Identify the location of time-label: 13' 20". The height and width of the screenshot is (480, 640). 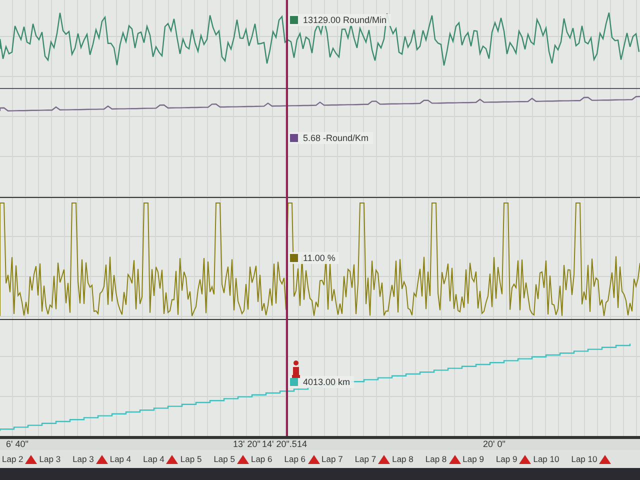
(246, 444).